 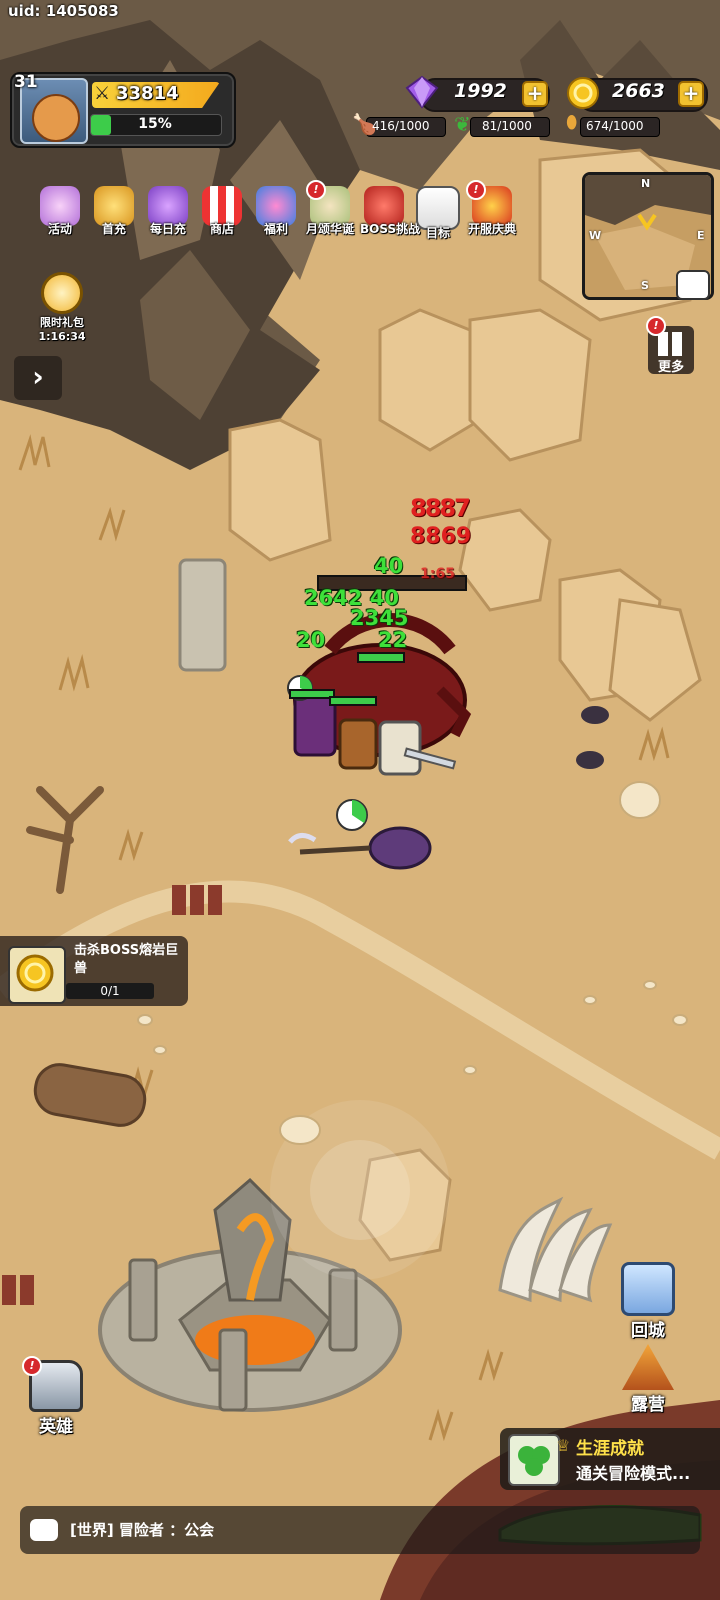 What do you see at coordinates (648, 1289) in the screenshot?
I see `portal-icon` at bounding box center [648, 1289].